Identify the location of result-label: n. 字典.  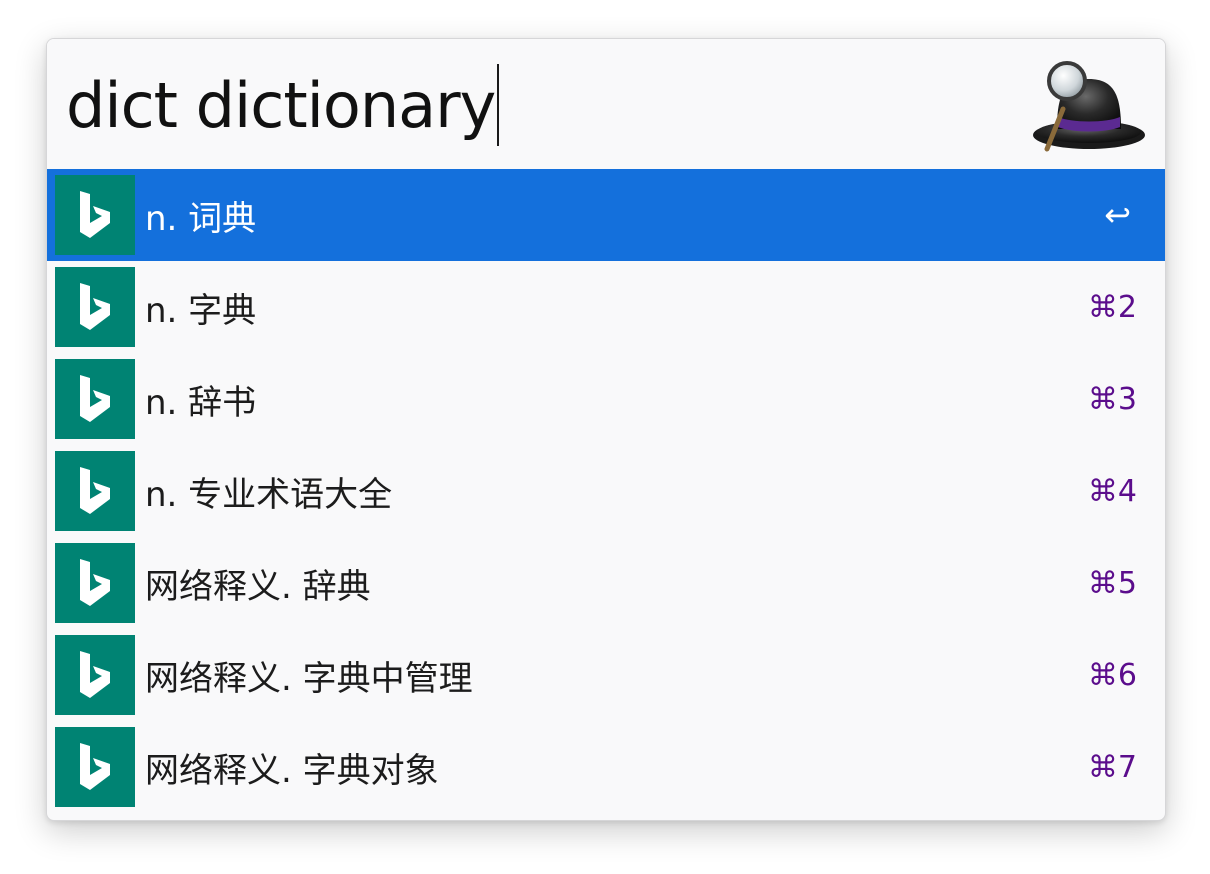
(201, 310).